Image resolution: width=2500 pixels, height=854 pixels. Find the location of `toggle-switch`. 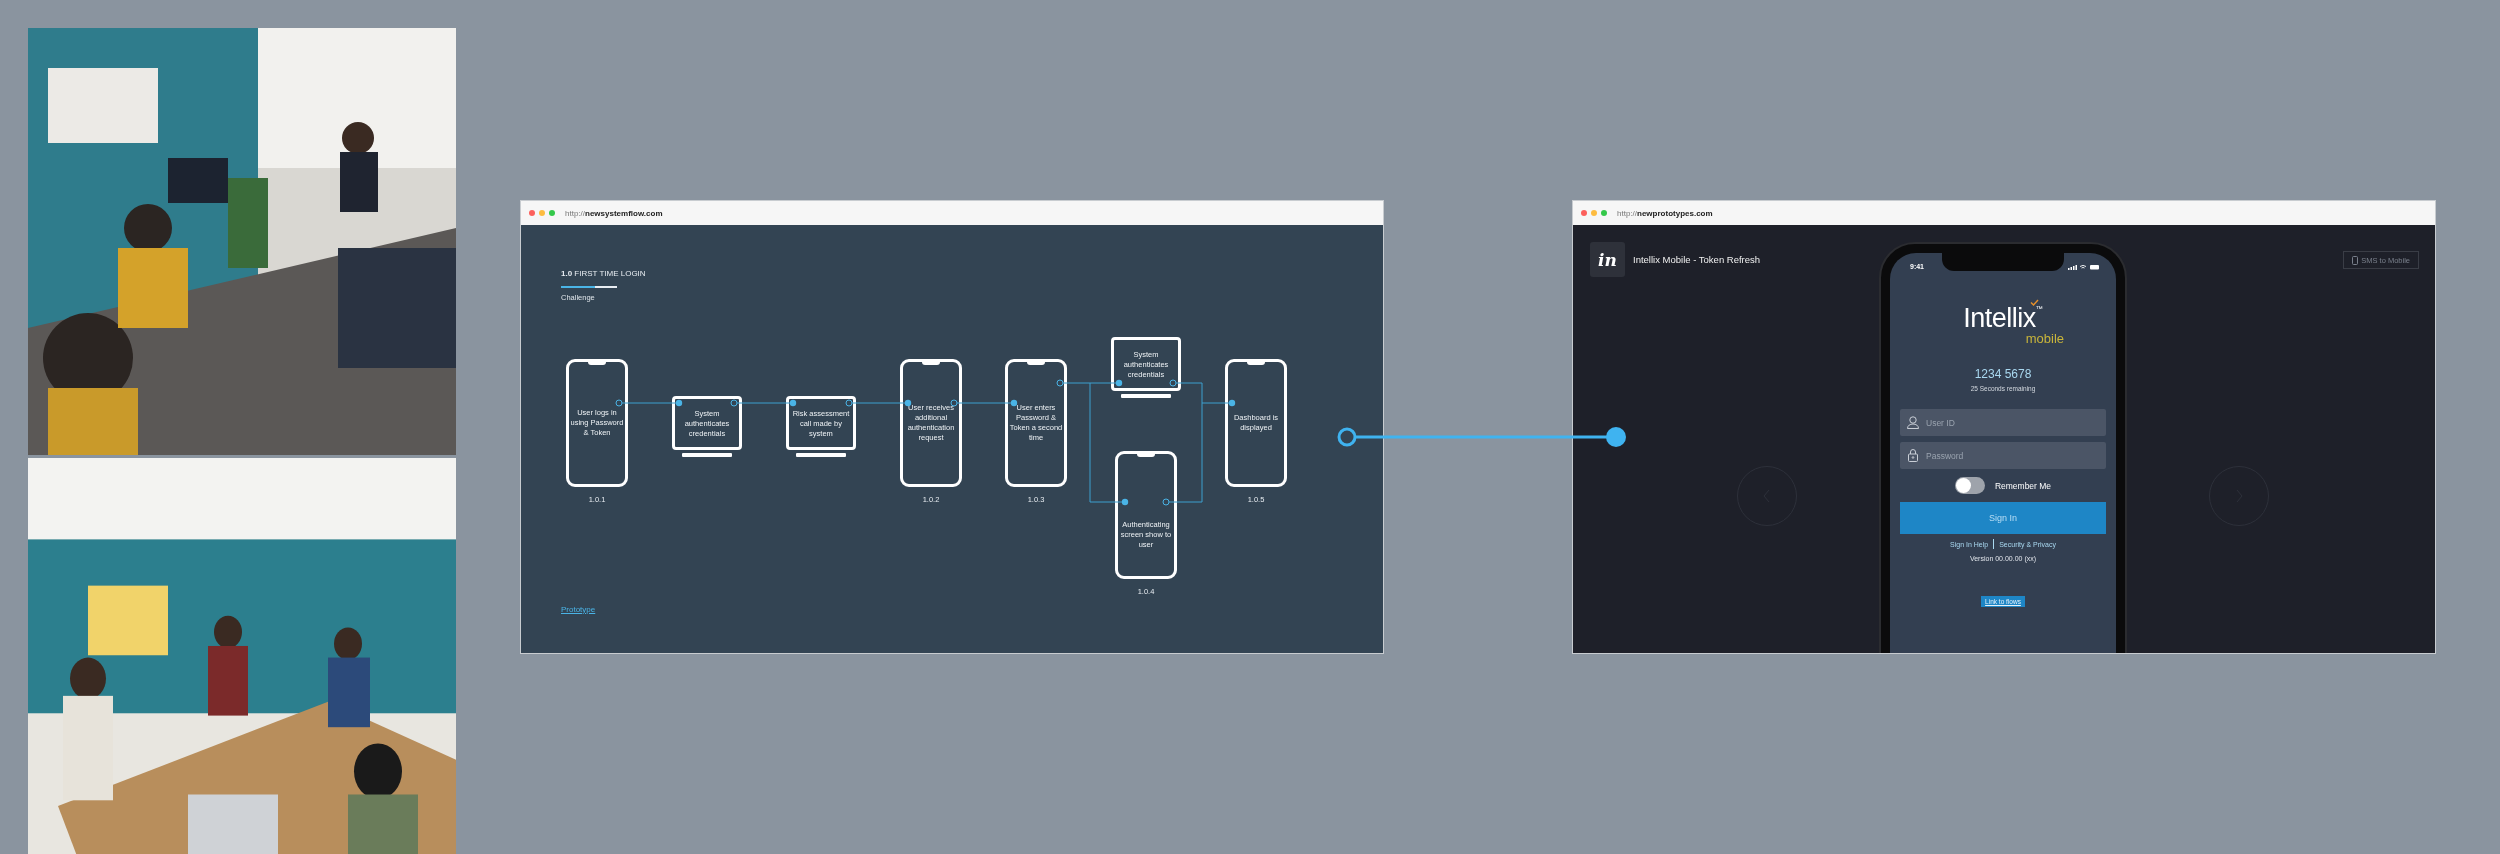

toggle-switch is located at coordinates (1969, 485).